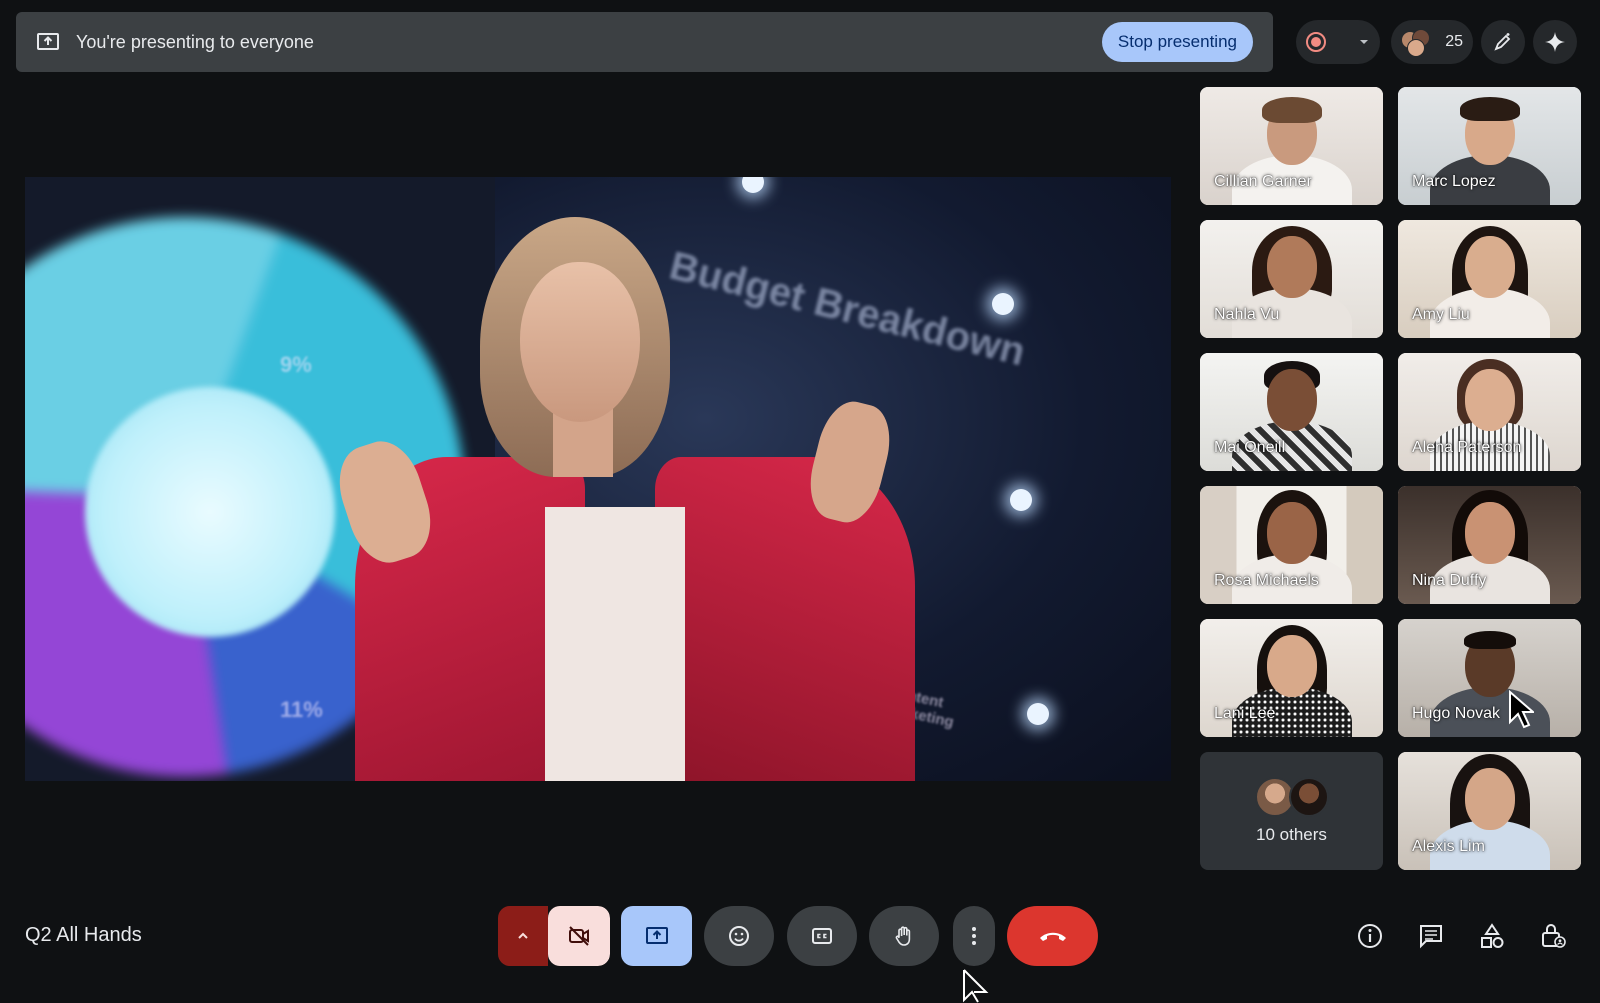 This screenshot has width=1600, height=1003. I want to click on participant-tile: Nina Duffy, so click(1489, 545).